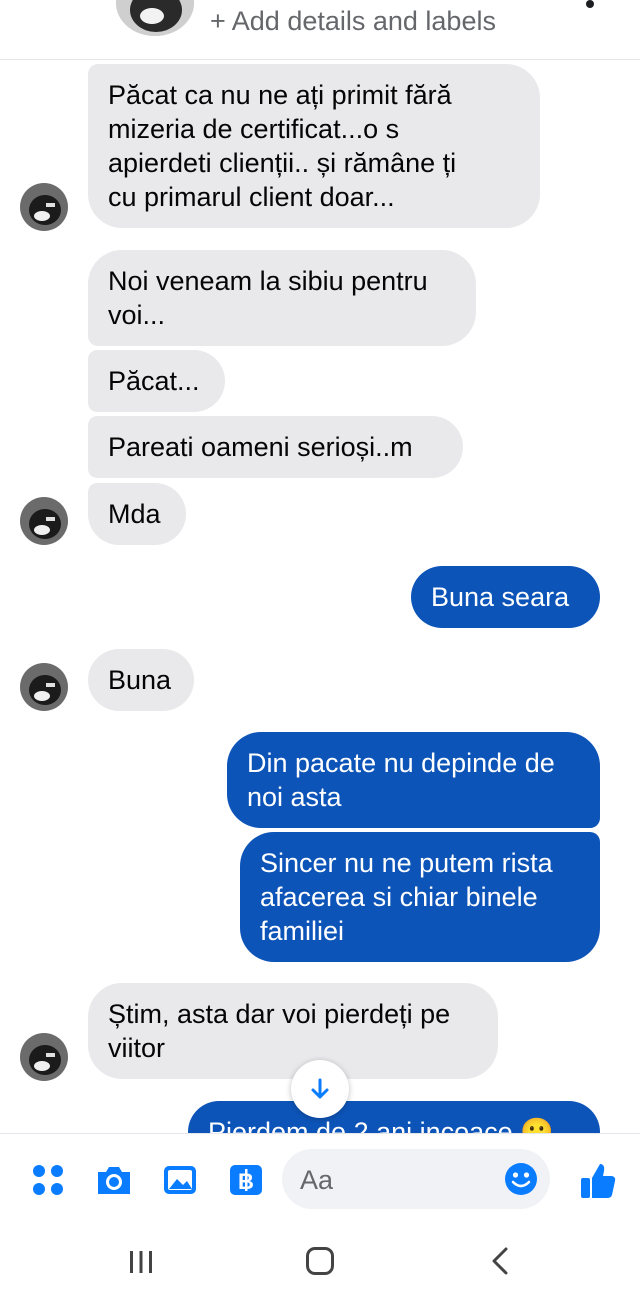 This screenshot has width=640, height=1302. Describe the element at coordinates (413, 780) in the screenshot. I see `message-bubble-outgoing: Din pacate nu depinde de noi asta` at that location.